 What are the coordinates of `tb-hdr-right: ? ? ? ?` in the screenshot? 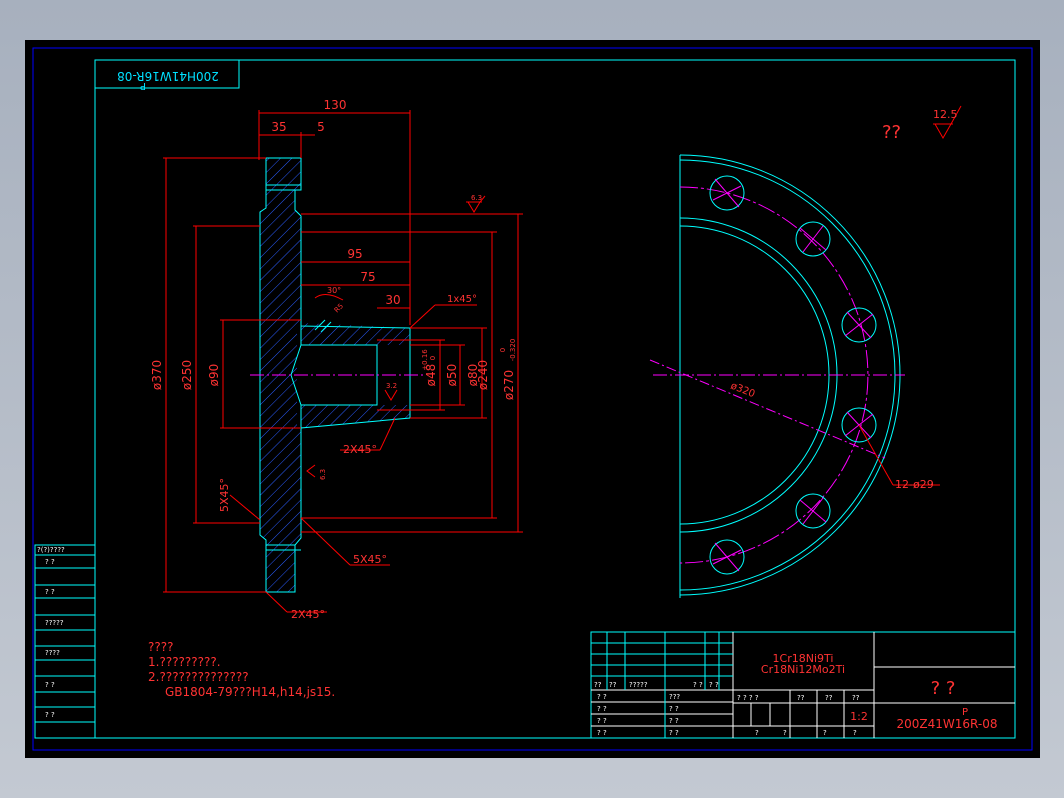 It's located at (748, 698).